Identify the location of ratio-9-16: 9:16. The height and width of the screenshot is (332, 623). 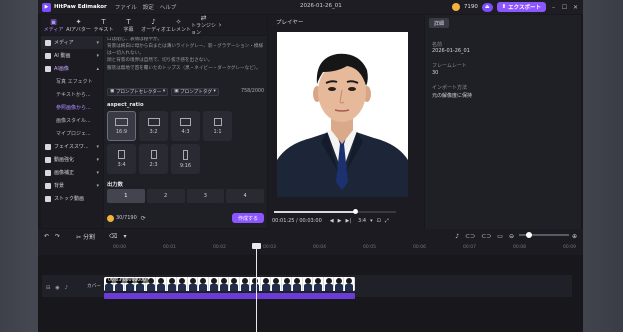
(185, 159).